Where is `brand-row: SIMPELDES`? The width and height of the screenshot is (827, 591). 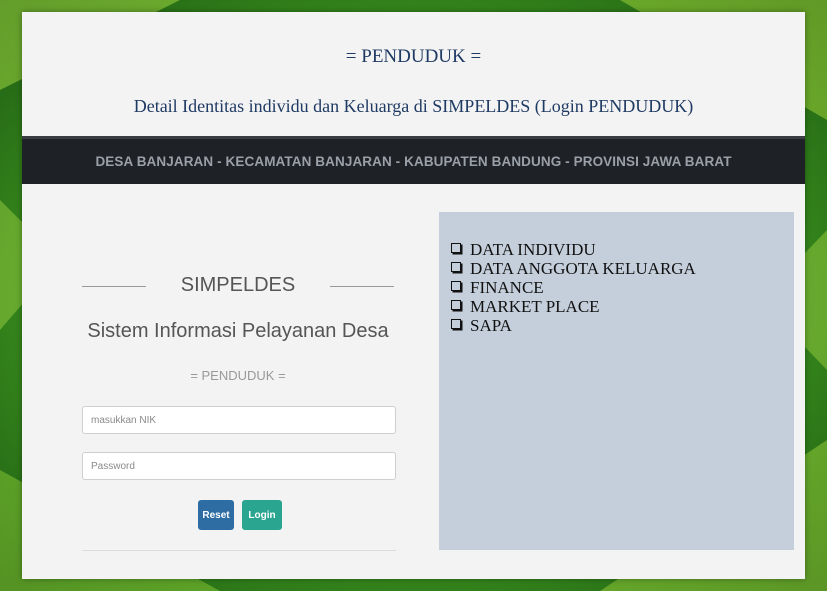 brand-row: SIMPELDES is located at coordinates (238, 286).